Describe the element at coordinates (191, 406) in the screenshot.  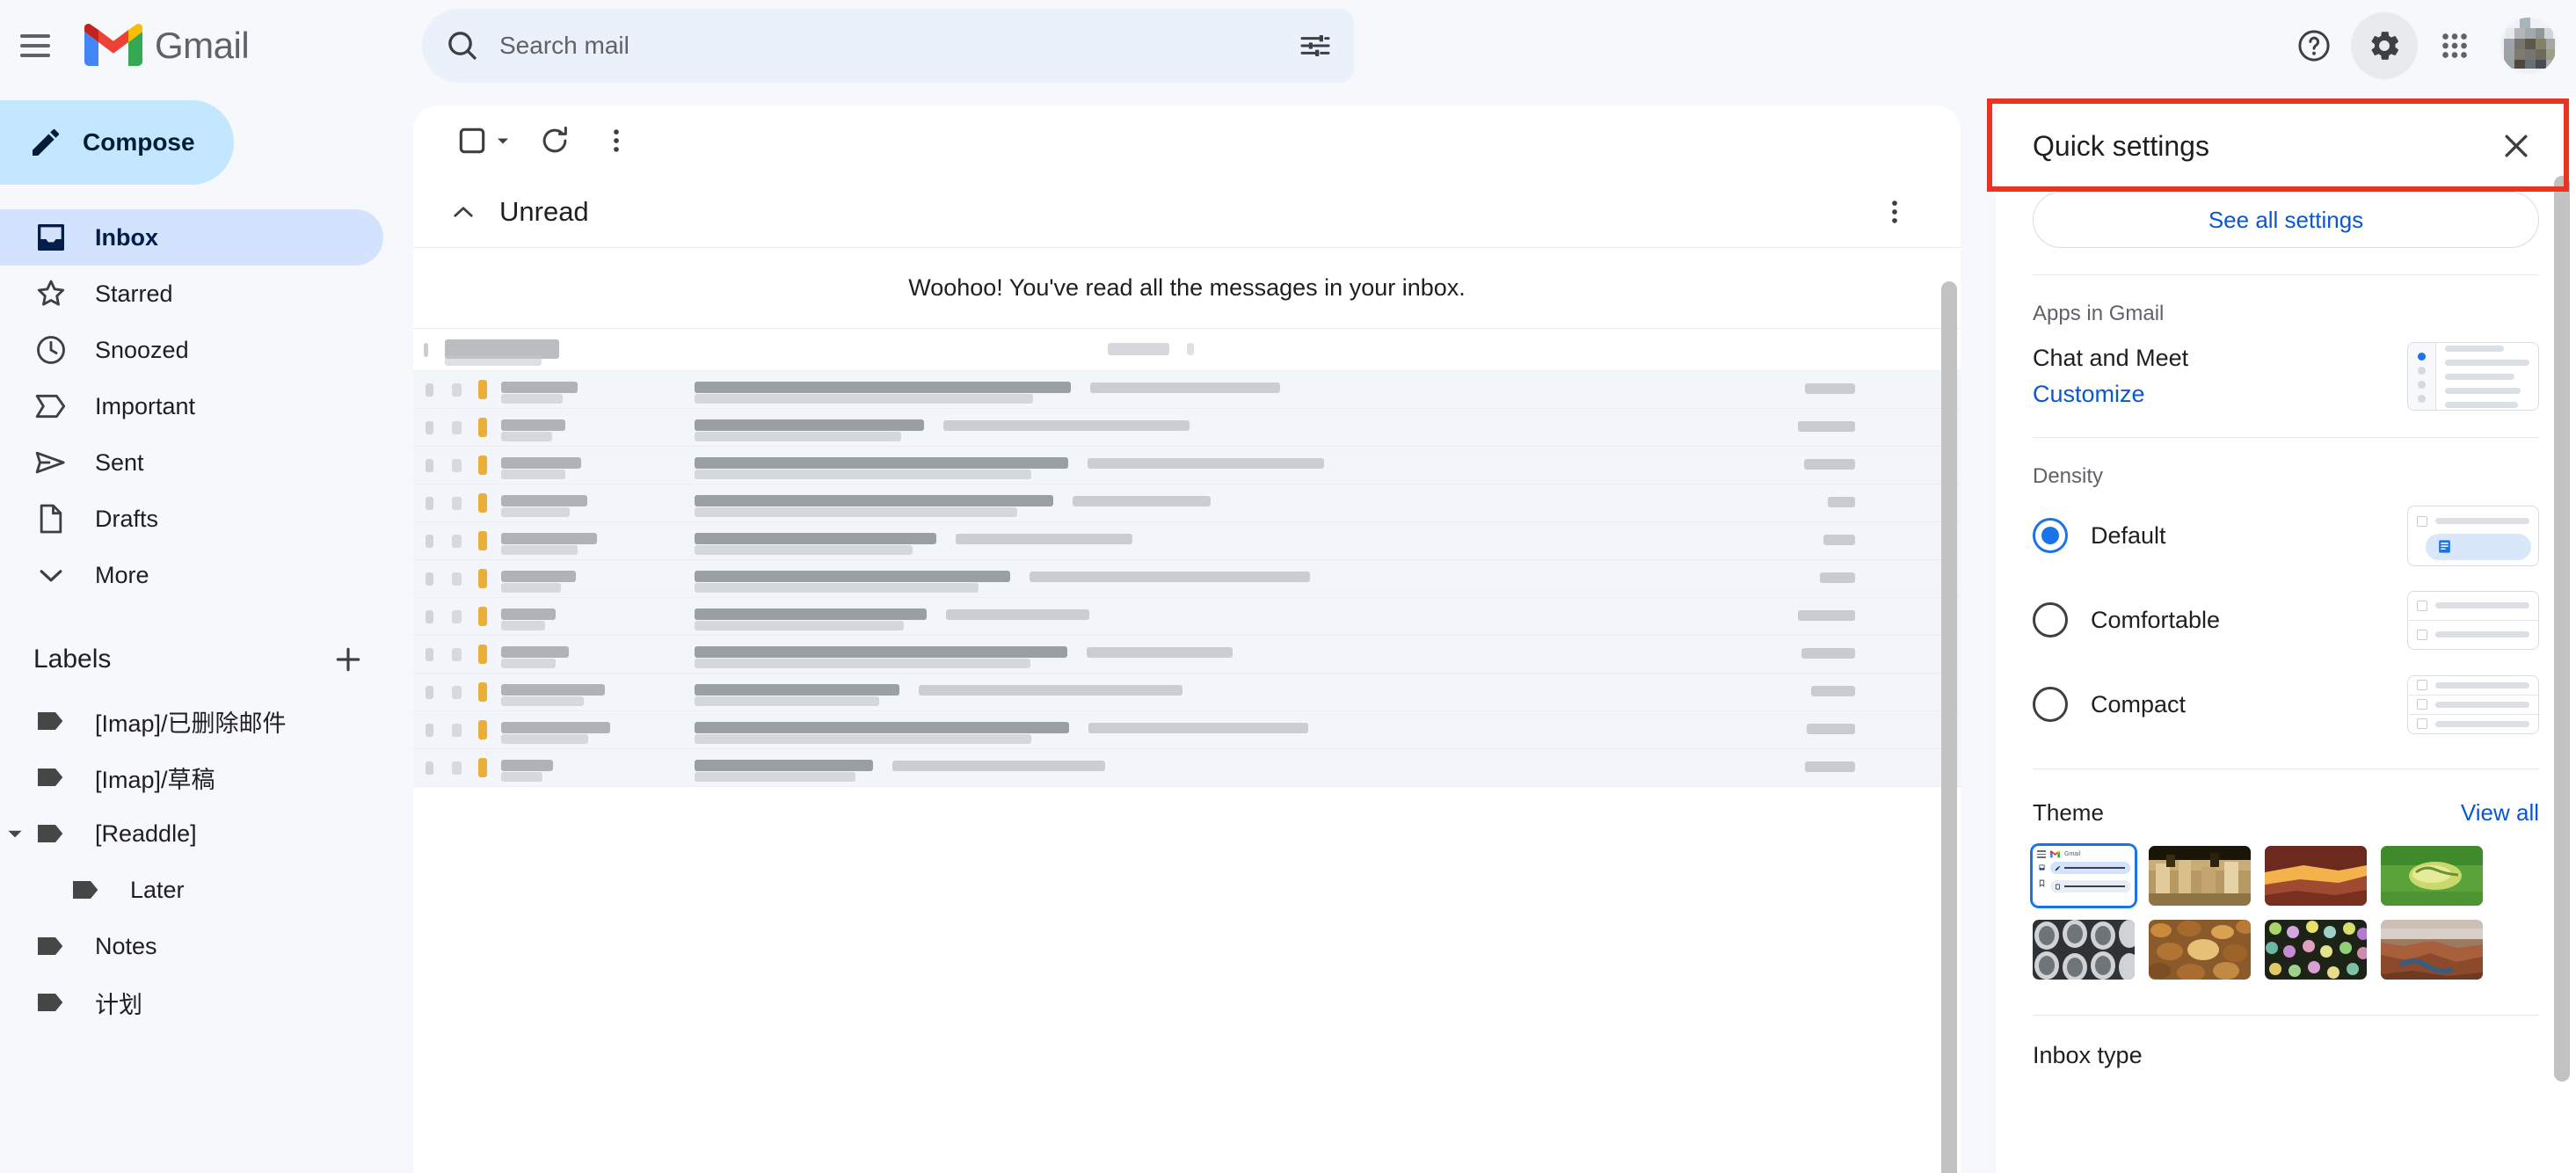
I see `sidebar-item-important: Important` at that location.